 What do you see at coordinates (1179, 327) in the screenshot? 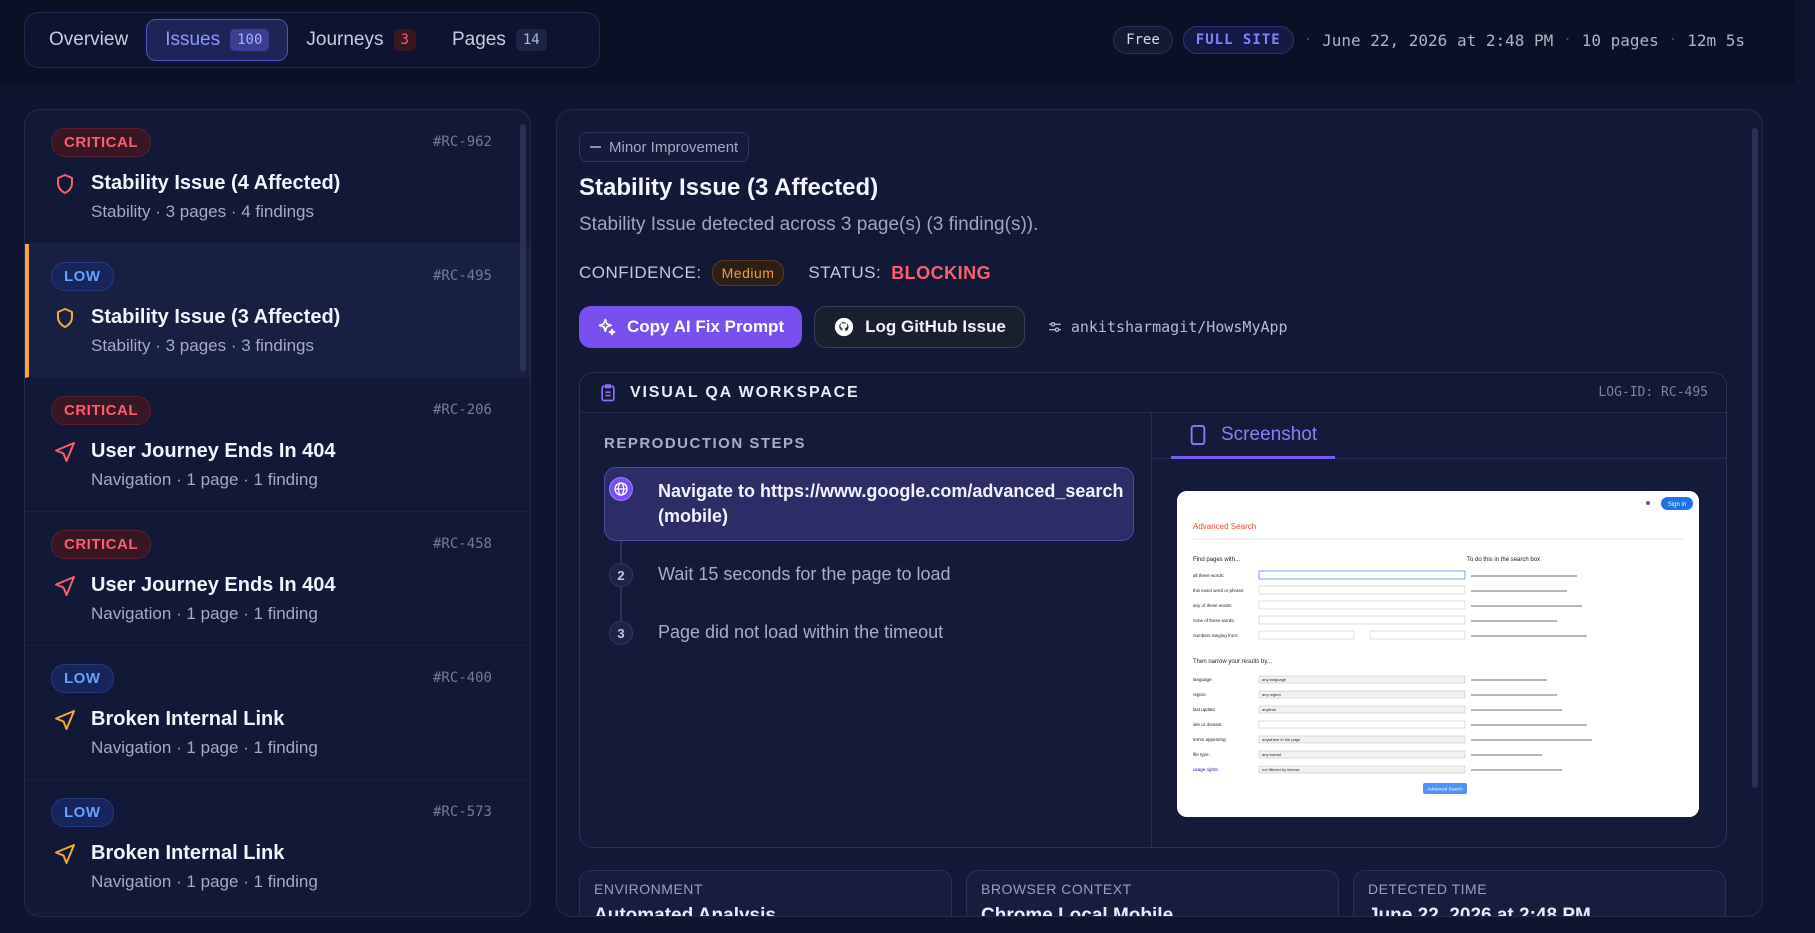
I see `repo-name: ankitsharmagit/HowsMyApp` at bounding box center [1179, 327].